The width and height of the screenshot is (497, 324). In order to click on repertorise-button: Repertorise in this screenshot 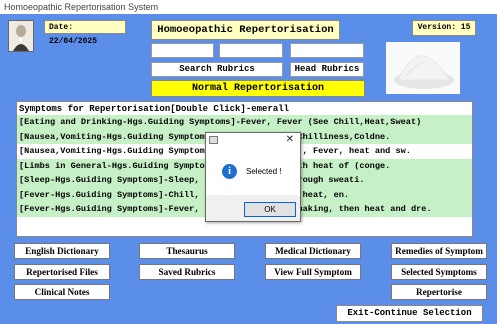, I will do `click(439, 292)`.